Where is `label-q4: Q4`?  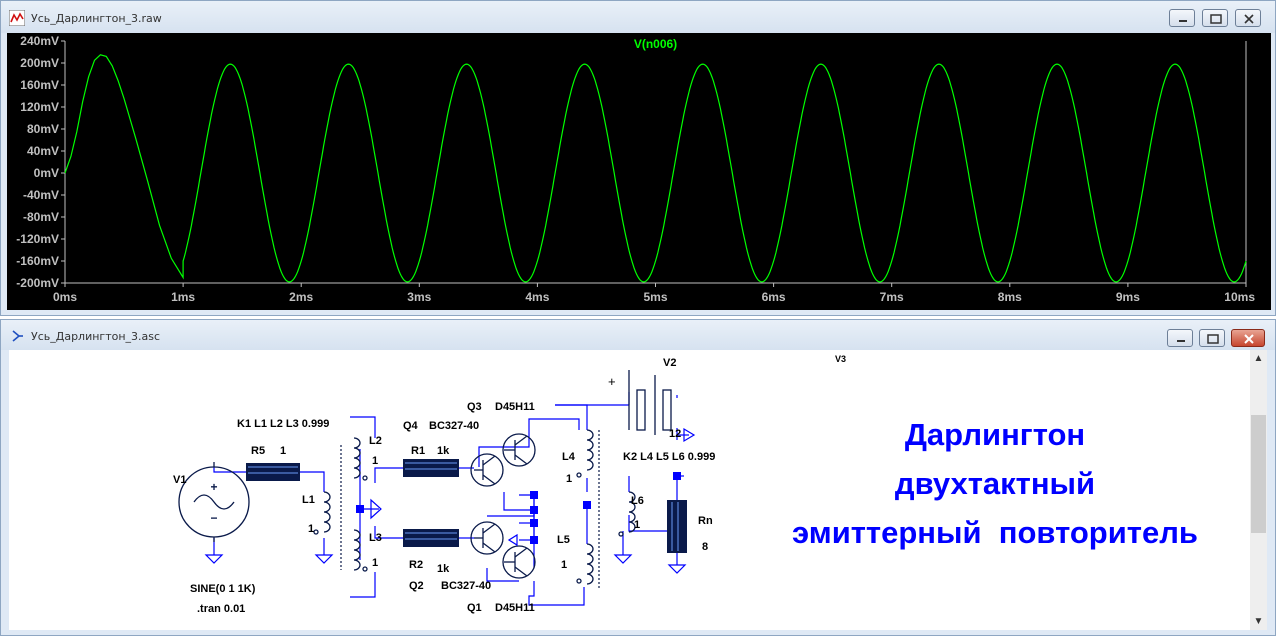 label-q4: Q4 is located at coordinates (411, 426).